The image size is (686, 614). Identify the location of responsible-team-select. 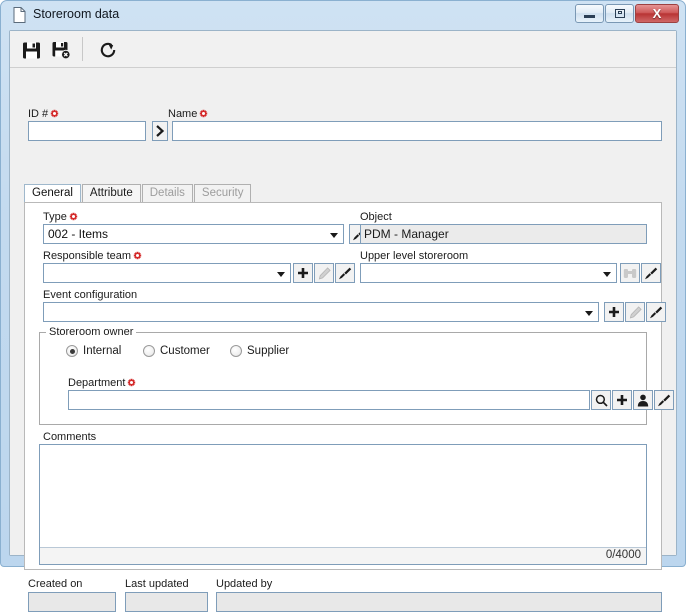
(167, 273).